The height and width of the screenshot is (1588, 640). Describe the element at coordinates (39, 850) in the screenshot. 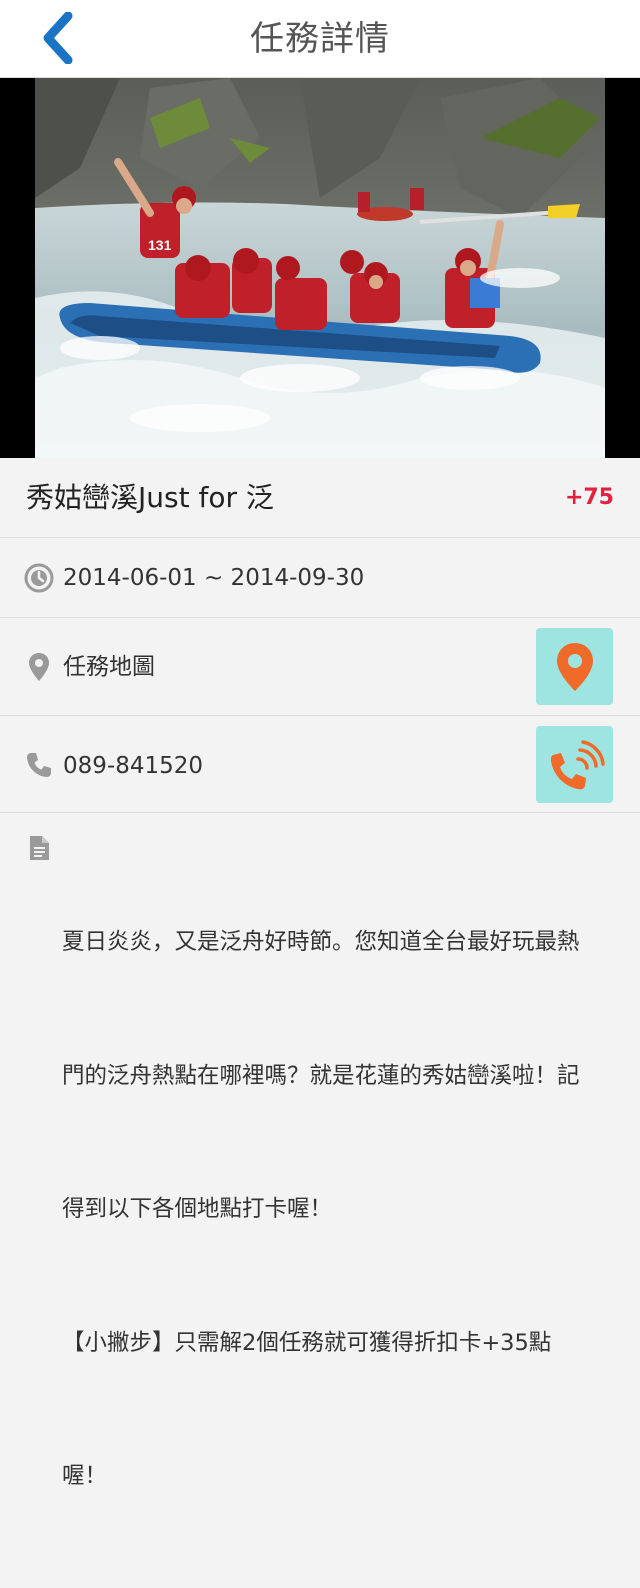

I see `document-icon` at that location.